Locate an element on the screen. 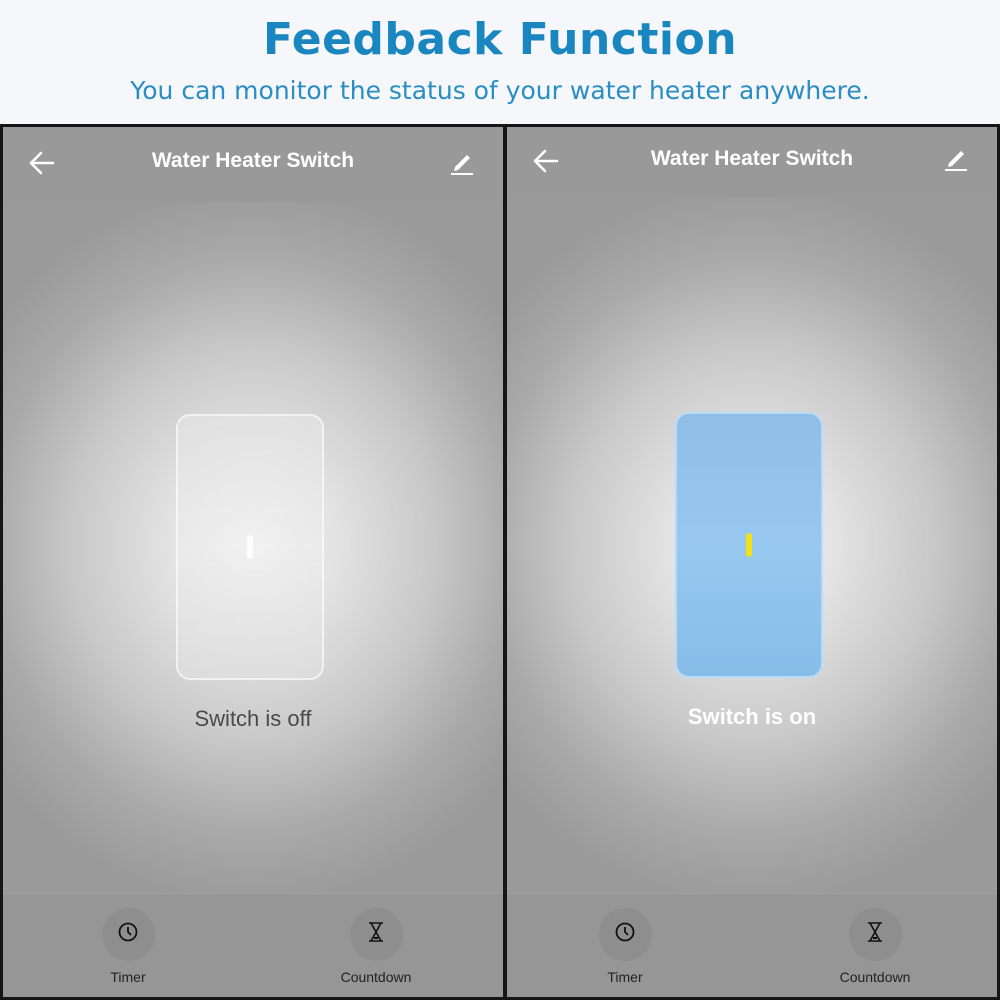  switch-status-text: Switch is on is located at coordinates (752, 716).